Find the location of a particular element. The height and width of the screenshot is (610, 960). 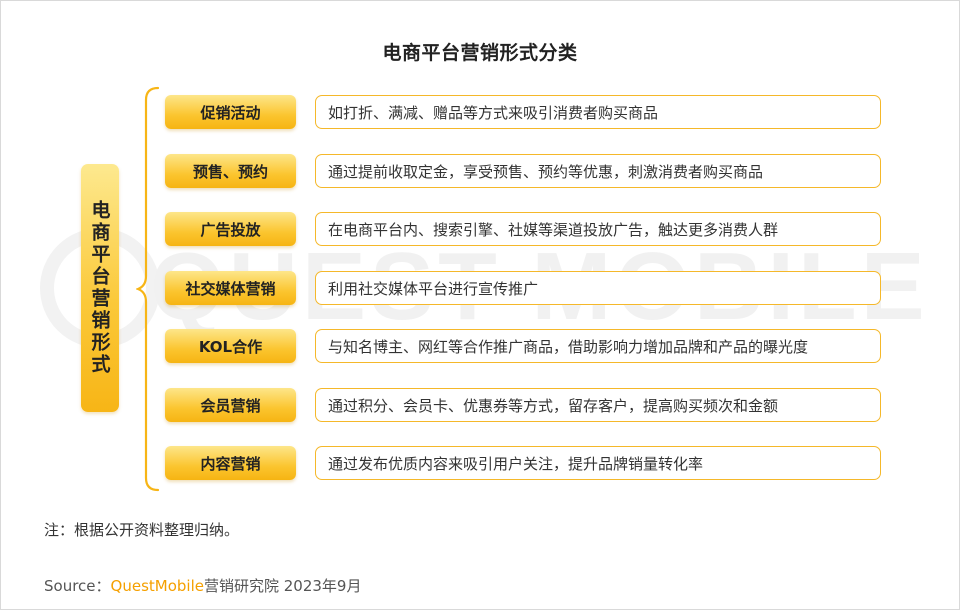

category-row: KOL合作 与知名博主、网红等合作推广商品，借助影响力增加品牌和产品的曝光度 is located at coordinates (480, 347).